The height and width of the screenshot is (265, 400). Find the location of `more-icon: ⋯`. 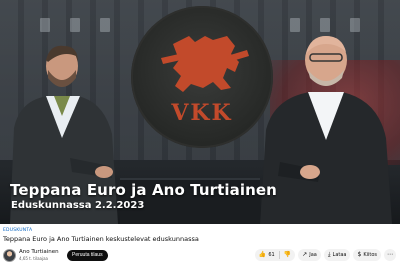

more-icon: ⋯ is located at coordinates (390, 254).